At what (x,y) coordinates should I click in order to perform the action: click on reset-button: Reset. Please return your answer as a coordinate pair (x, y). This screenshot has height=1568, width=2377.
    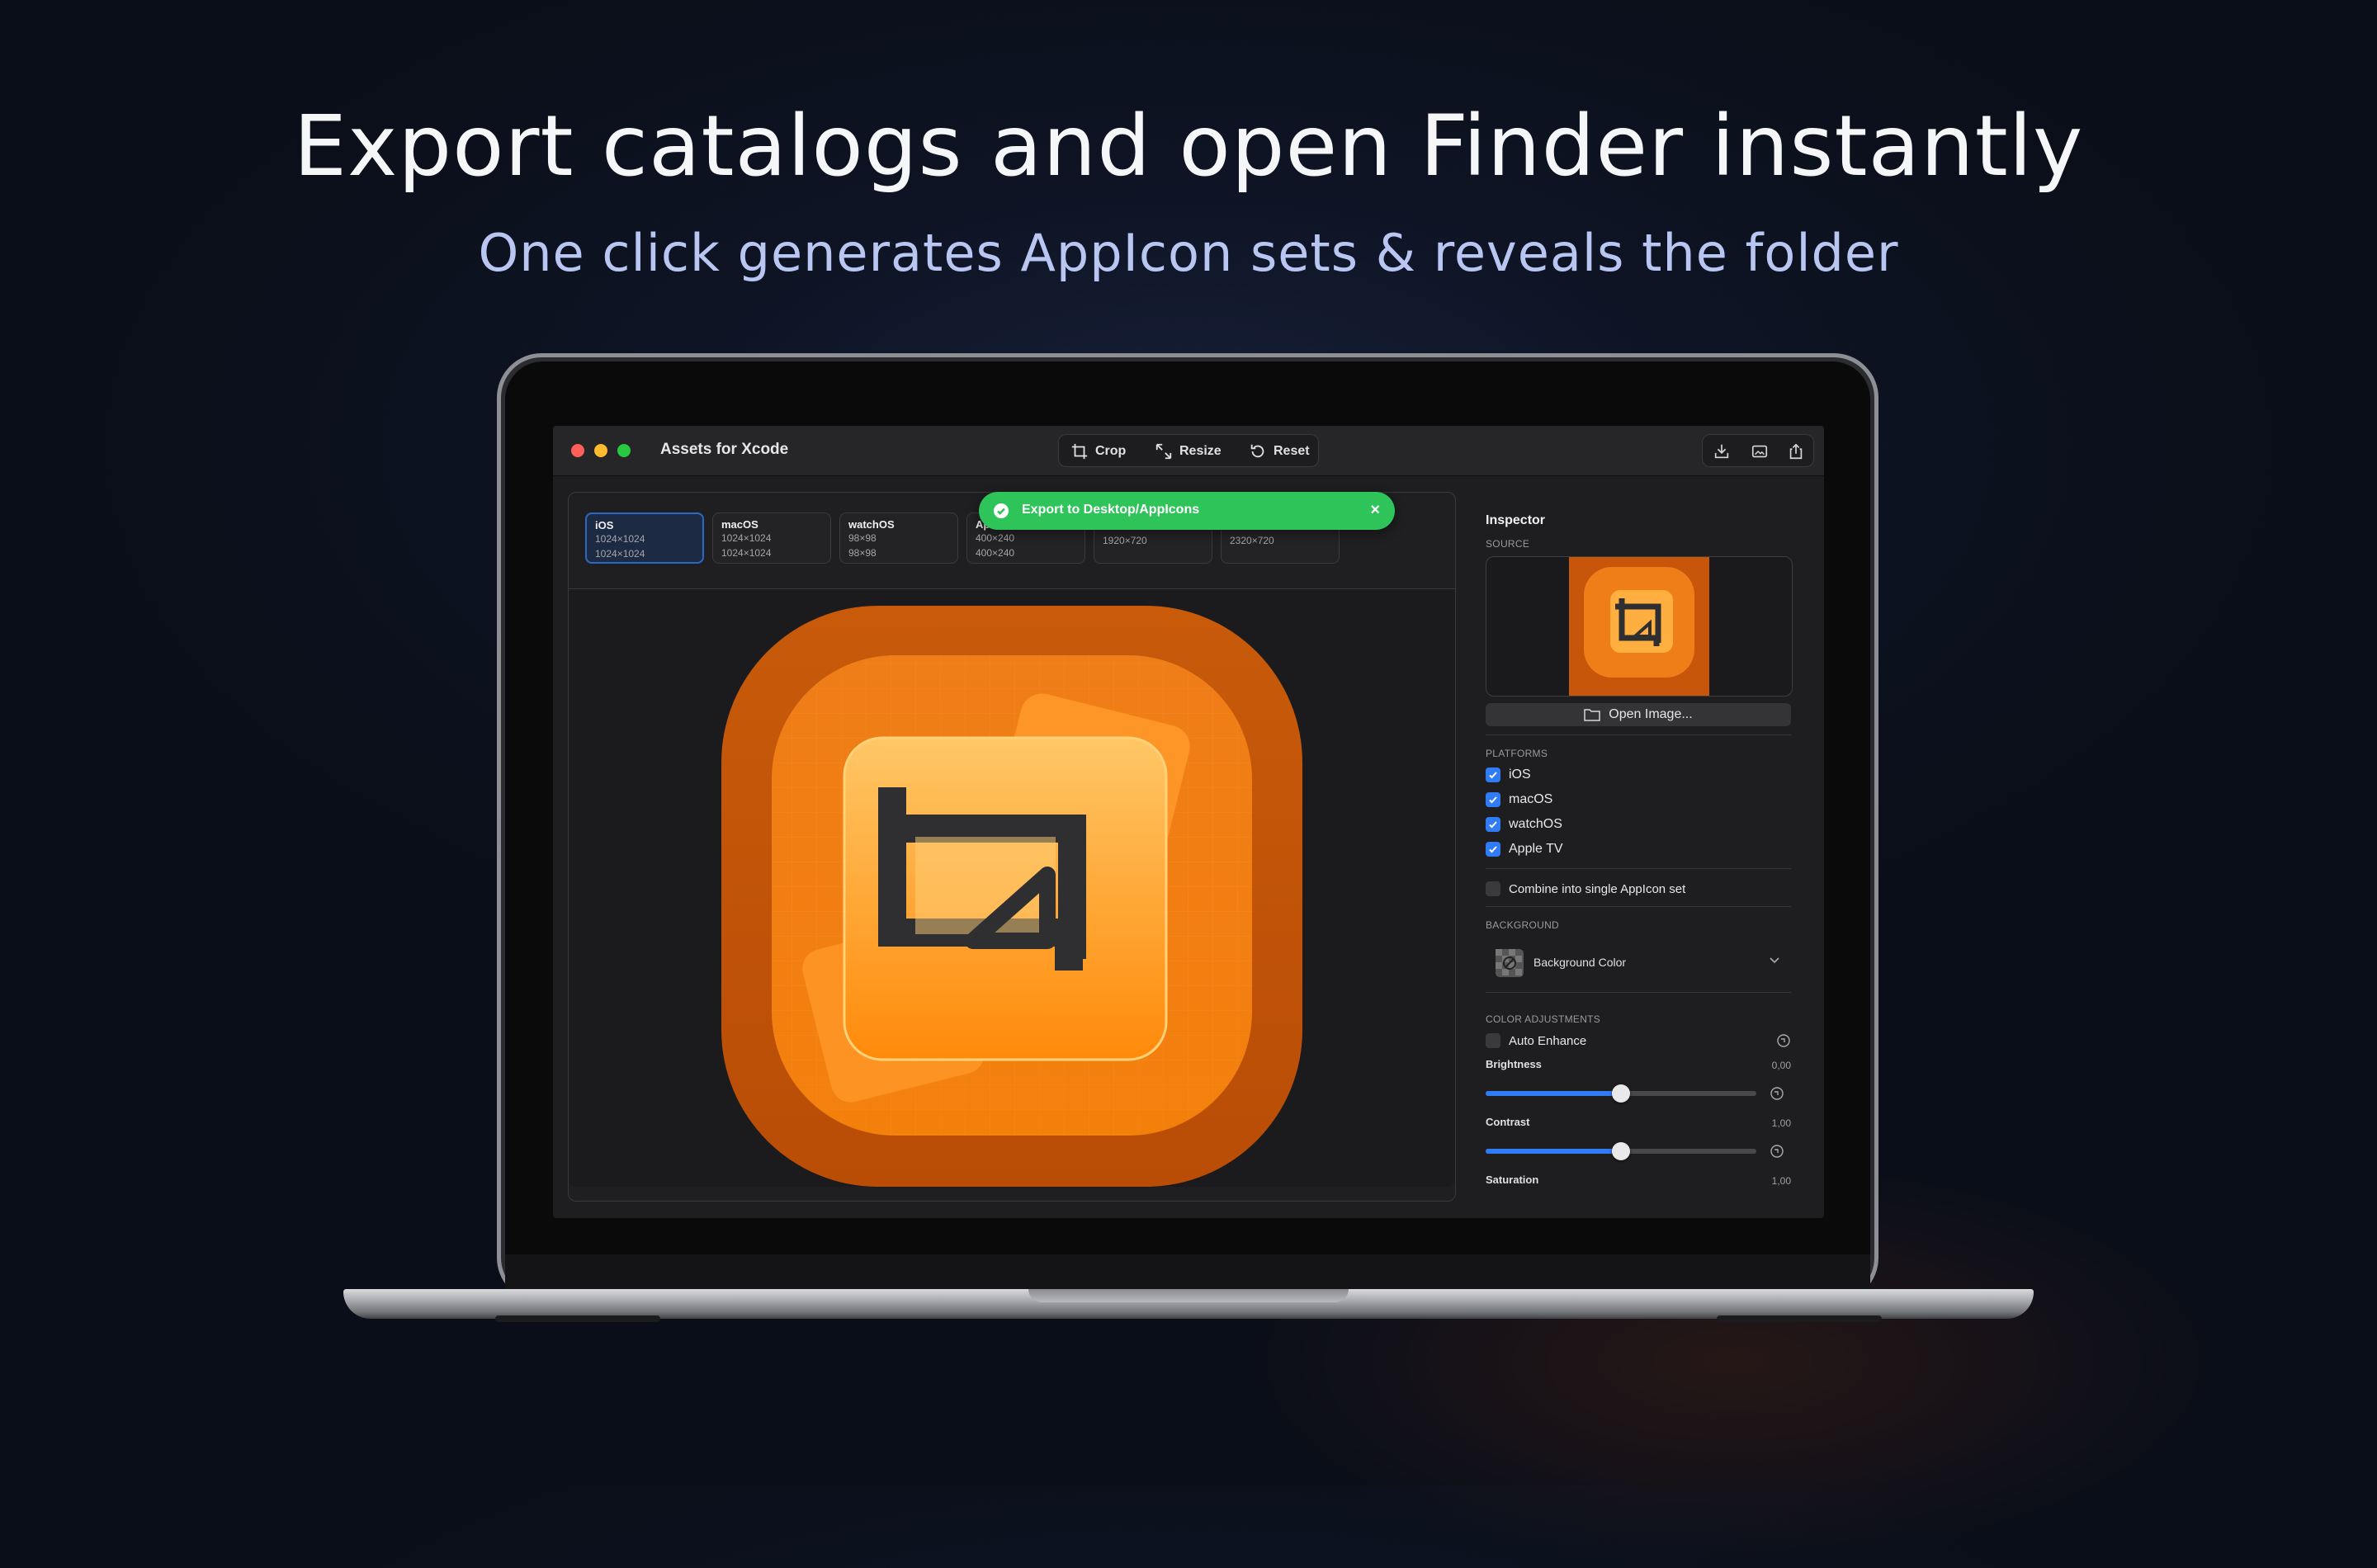
    Looking at the image, I should click on (1279, 451).